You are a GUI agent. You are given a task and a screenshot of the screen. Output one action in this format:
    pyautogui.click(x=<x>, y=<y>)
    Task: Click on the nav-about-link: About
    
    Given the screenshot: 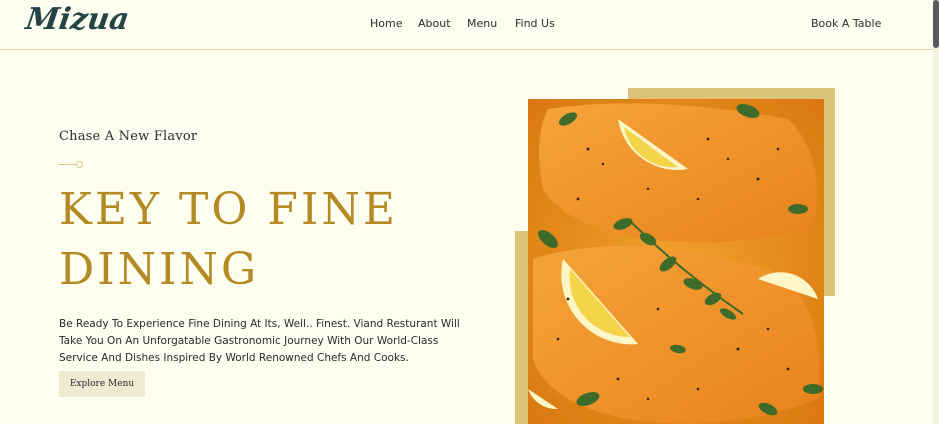 What is the action you would take?
    pyautogui.click(x=434, y=23)
    